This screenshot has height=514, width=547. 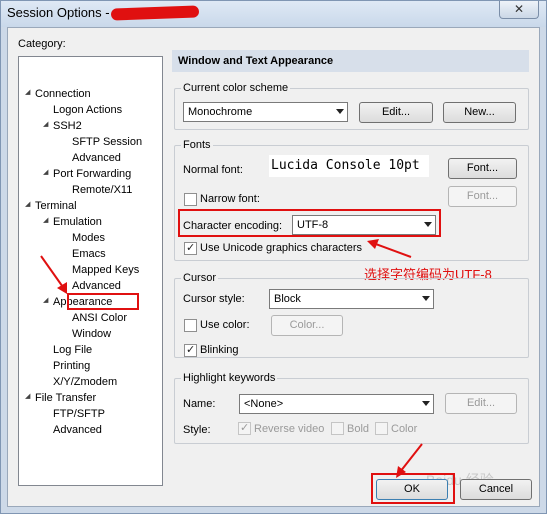 I want to click on blinking-checkbox, so click(x=190, y=350).